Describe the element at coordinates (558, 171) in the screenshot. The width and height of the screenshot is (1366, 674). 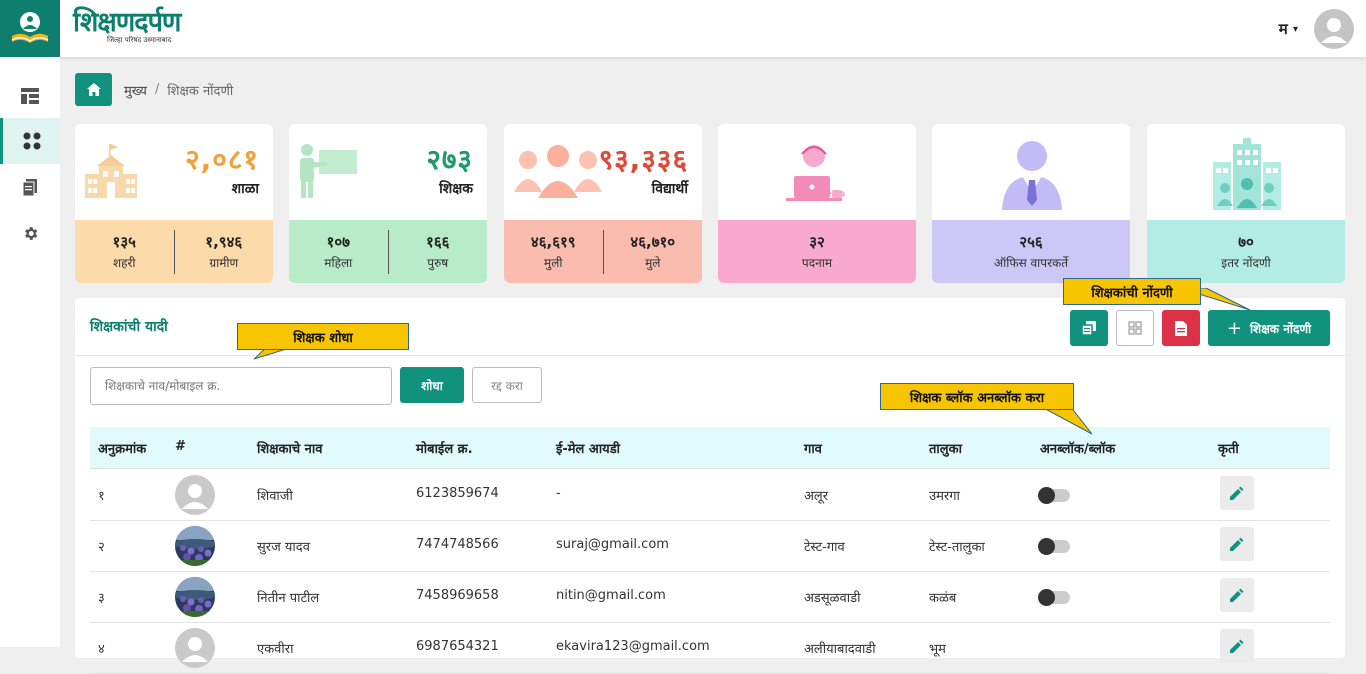
I see `students-icon` at that location.